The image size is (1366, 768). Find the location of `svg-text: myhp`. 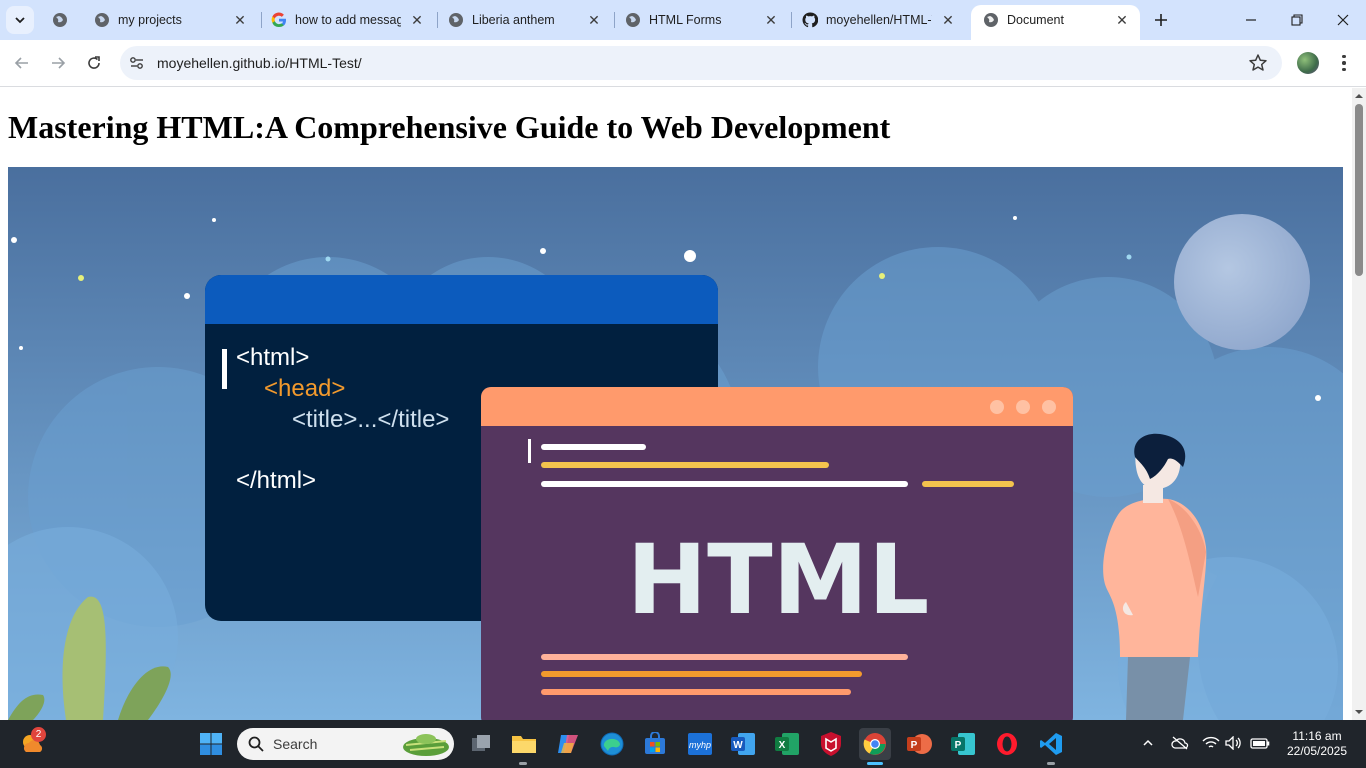

svg-text: myhp is located at coordinates (700, 745).